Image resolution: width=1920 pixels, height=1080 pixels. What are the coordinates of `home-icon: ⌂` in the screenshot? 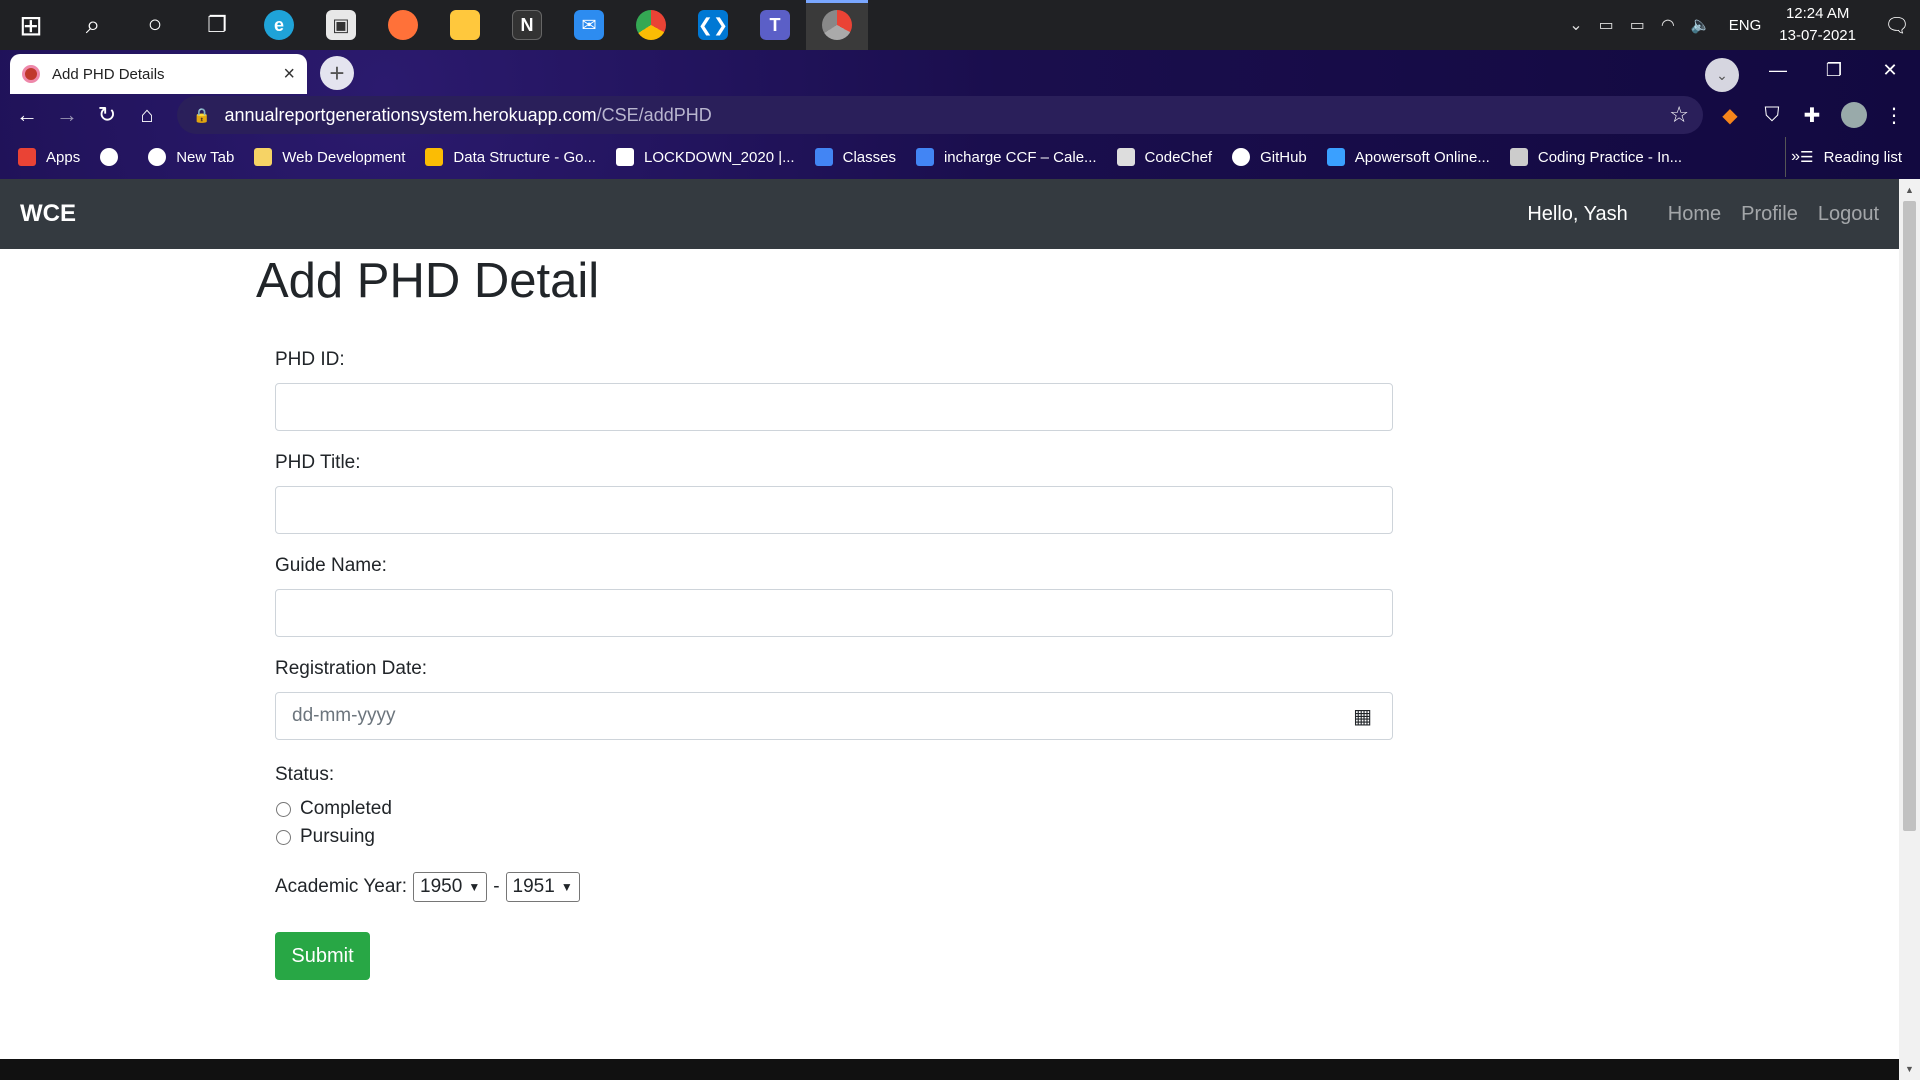 It's located at (147, 115).